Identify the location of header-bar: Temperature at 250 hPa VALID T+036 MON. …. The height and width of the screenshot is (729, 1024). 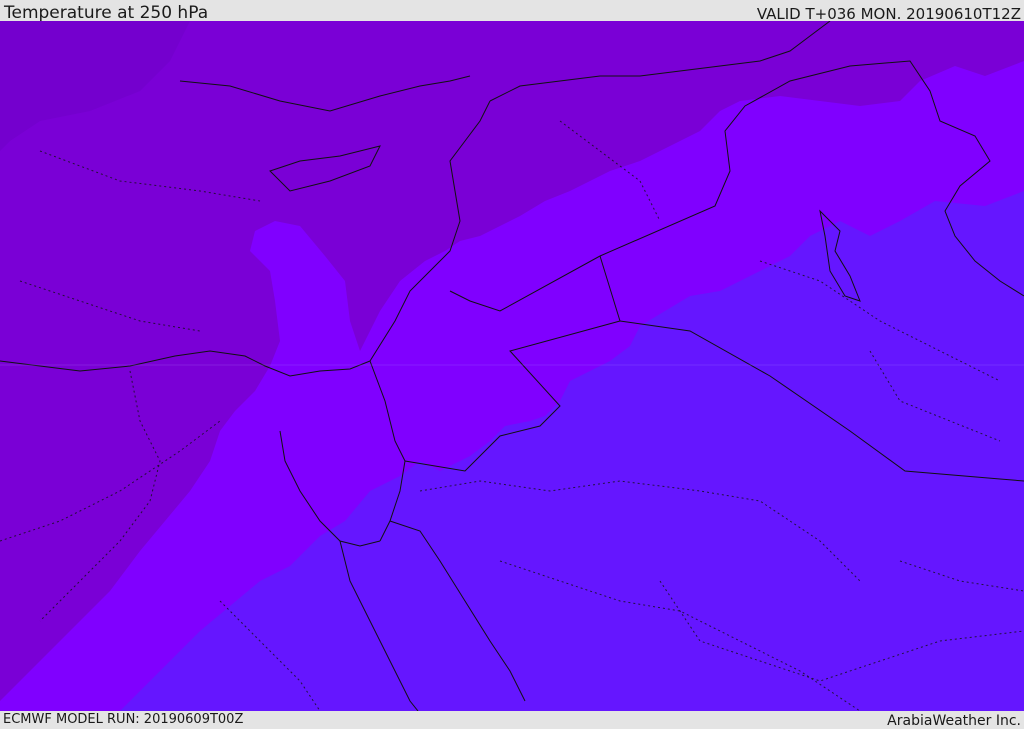
(512, 11).